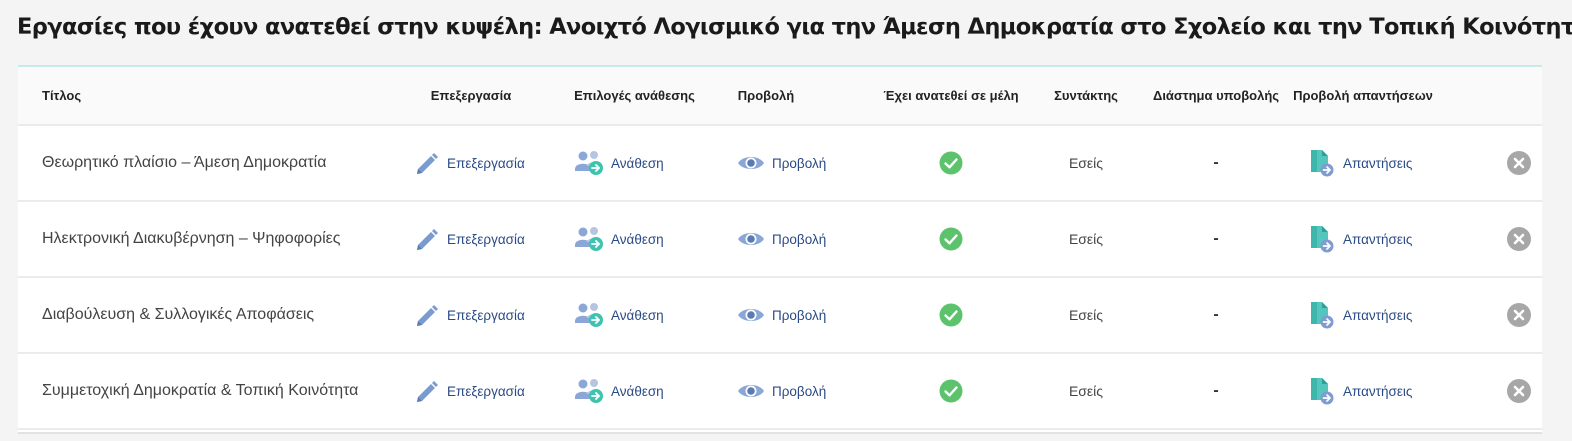  I want to click on header-view-answers: Προβολή απαντήσεων, so click(1363, 95).